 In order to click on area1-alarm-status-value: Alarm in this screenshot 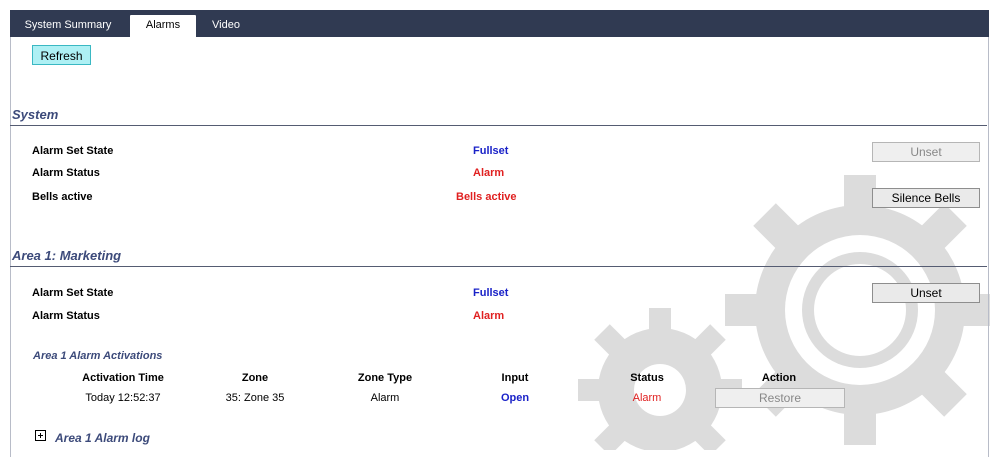, I will do `click(489, 316)`.